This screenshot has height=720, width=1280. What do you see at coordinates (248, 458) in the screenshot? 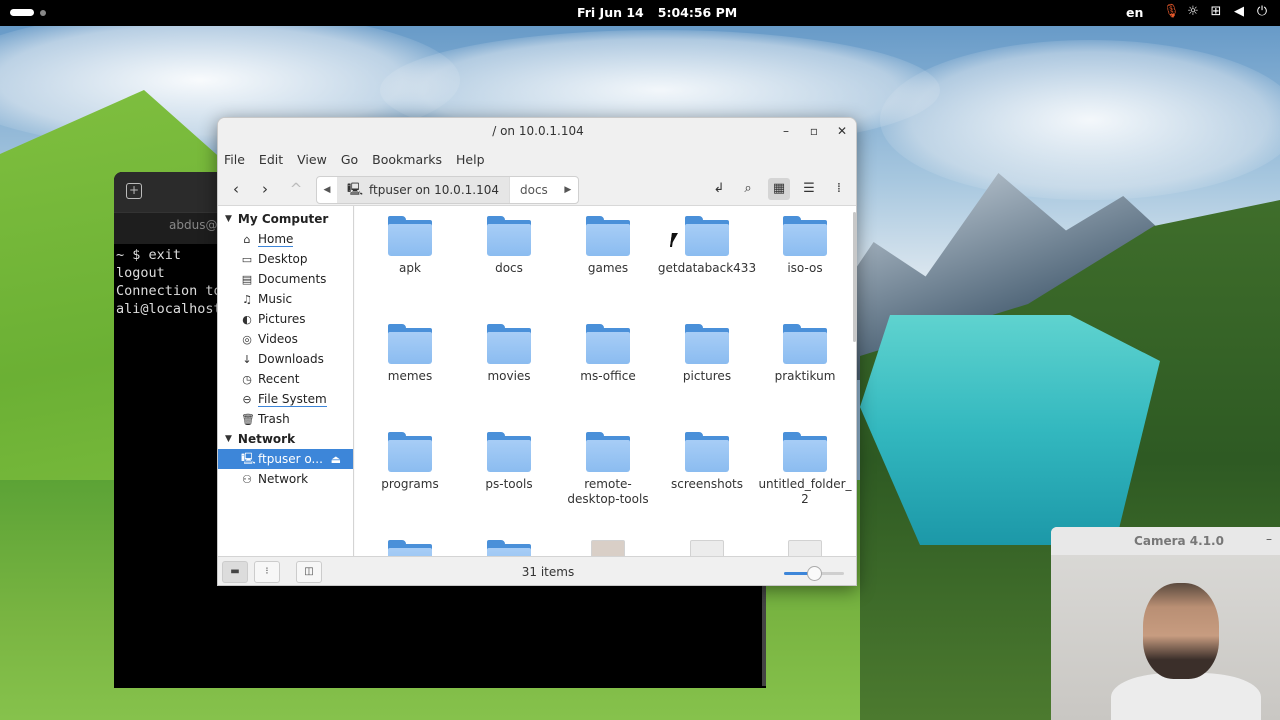
I see `network-drive-icon: 🖳` at bounding box center [248, 458].